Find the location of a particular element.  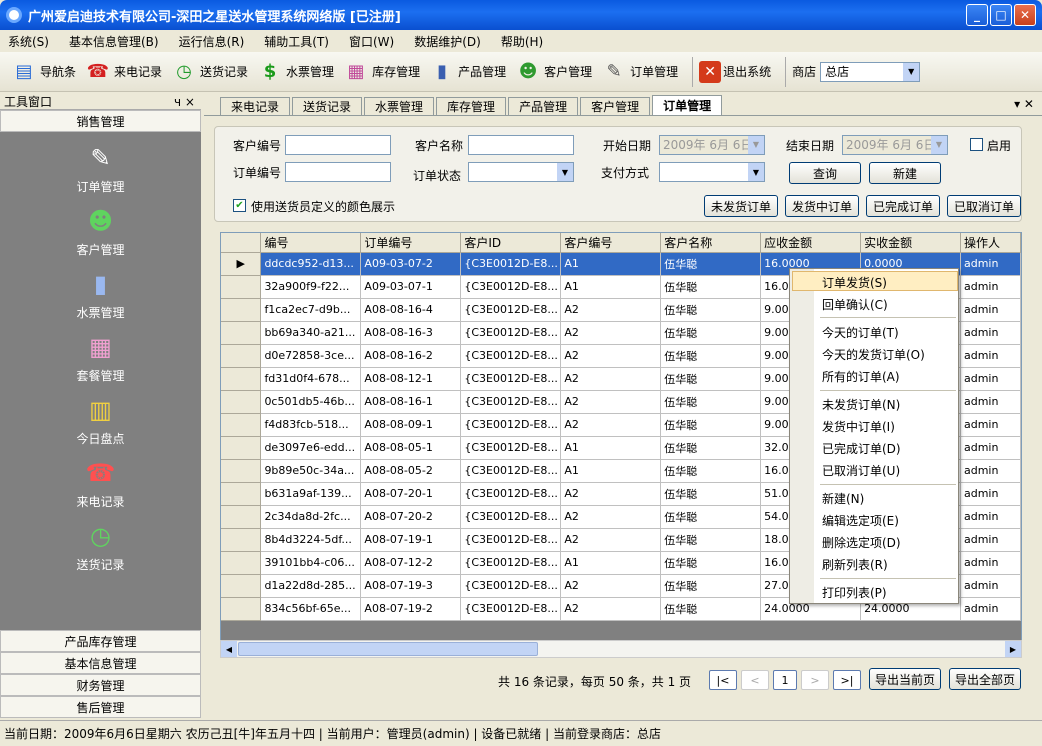

export-page-button: 导出当前页 is located at coordinates (905, 679).